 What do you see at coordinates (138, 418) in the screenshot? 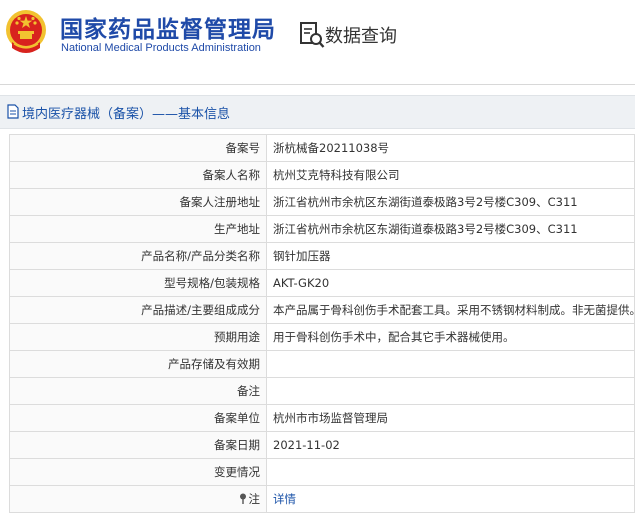
I see `field-label: 备案单位` at bounding box center [138, 418].